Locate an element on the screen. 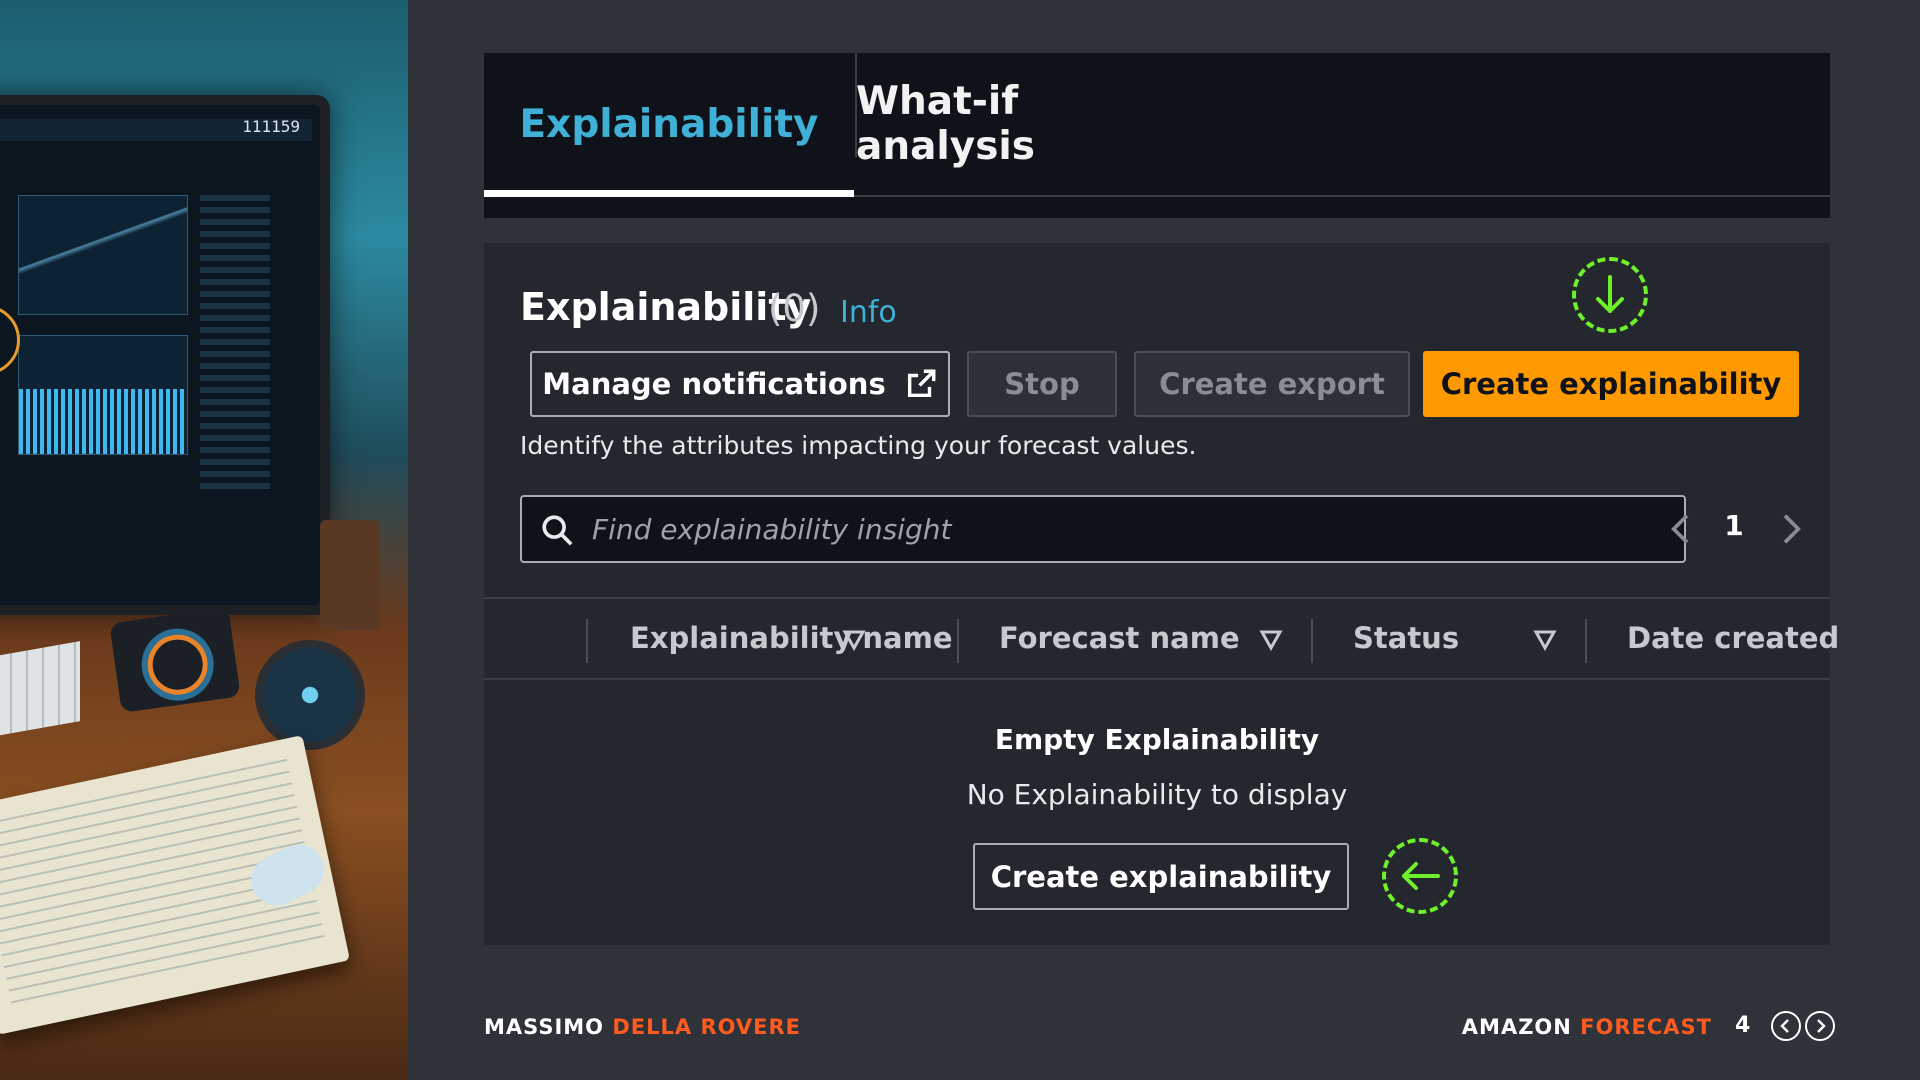 Image resolution: width=1920 pixels, height=1080 pixels. previous-slide-button is located at coordinates (1786, 1026).